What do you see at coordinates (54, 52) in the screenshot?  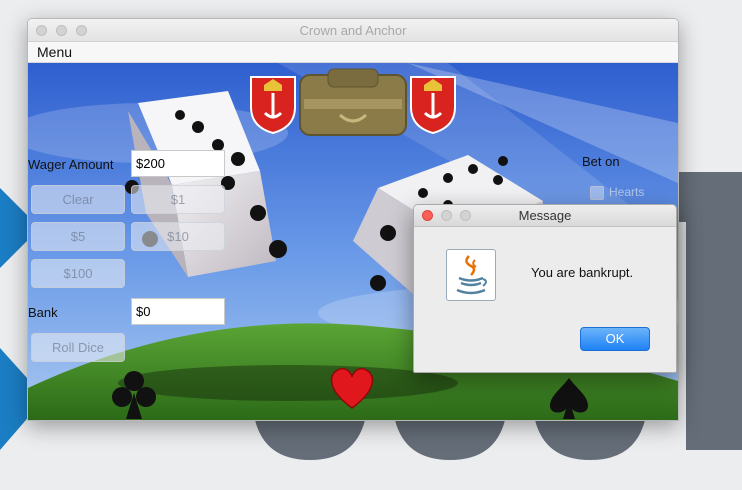 I see `menu: Menu` at bounding box center [54, 52].